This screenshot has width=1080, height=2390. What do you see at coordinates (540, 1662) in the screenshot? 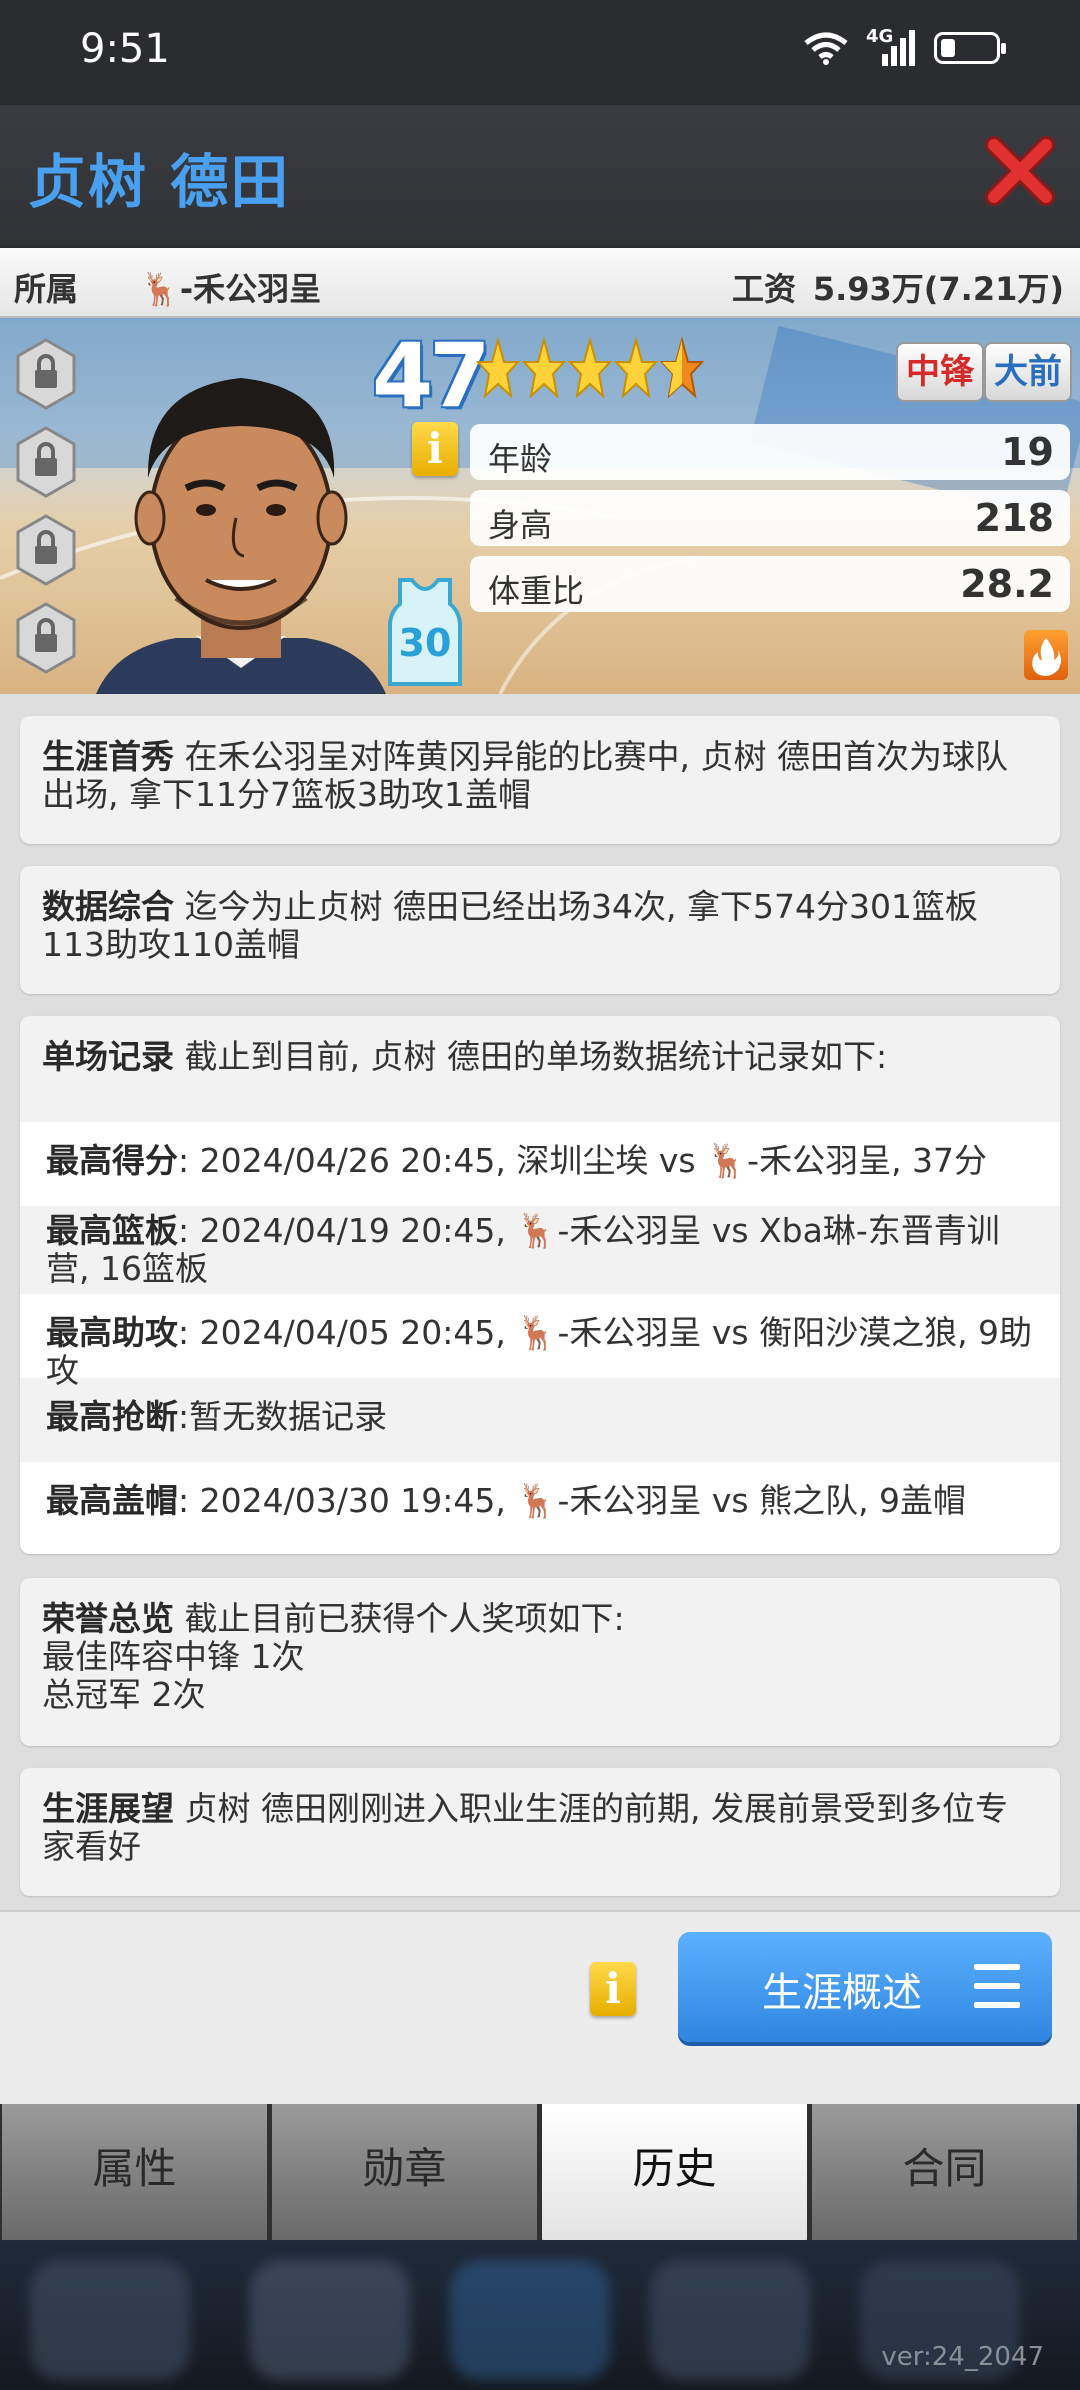
I see `honors-card: 荣誉总览 截止目前已获得个人奖项如下: 最佳阵容中锋 1次 总冠军 2次` at bounding box center [540, 1662].